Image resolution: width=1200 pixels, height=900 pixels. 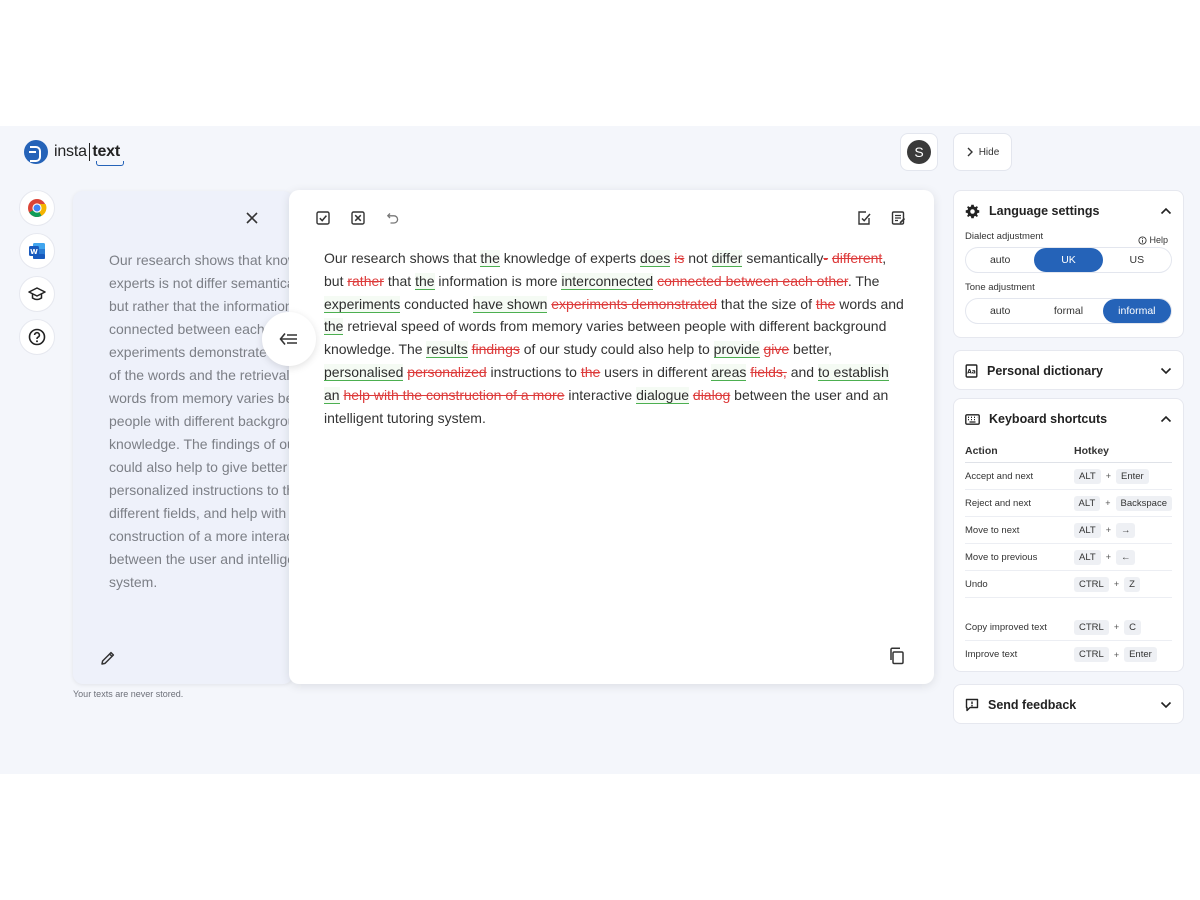 I want to click on pencil-icon, so click(x=108, y=658).